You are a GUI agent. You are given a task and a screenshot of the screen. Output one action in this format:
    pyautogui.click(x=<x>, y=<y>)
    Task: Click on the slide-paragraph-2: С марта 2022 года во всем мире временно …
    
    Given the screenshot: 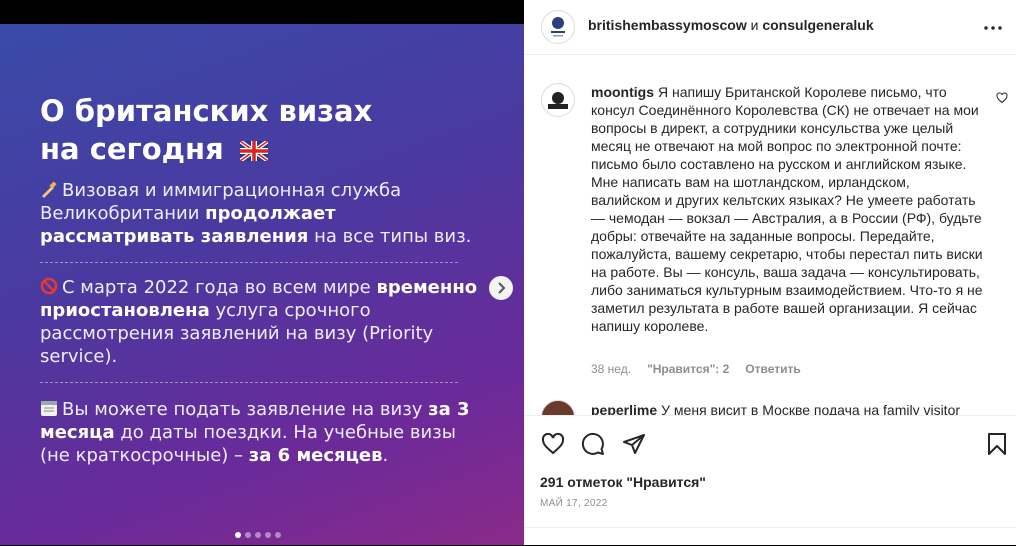 What is the action you would take?
    pyautogui.click(x=259, y=322)
    